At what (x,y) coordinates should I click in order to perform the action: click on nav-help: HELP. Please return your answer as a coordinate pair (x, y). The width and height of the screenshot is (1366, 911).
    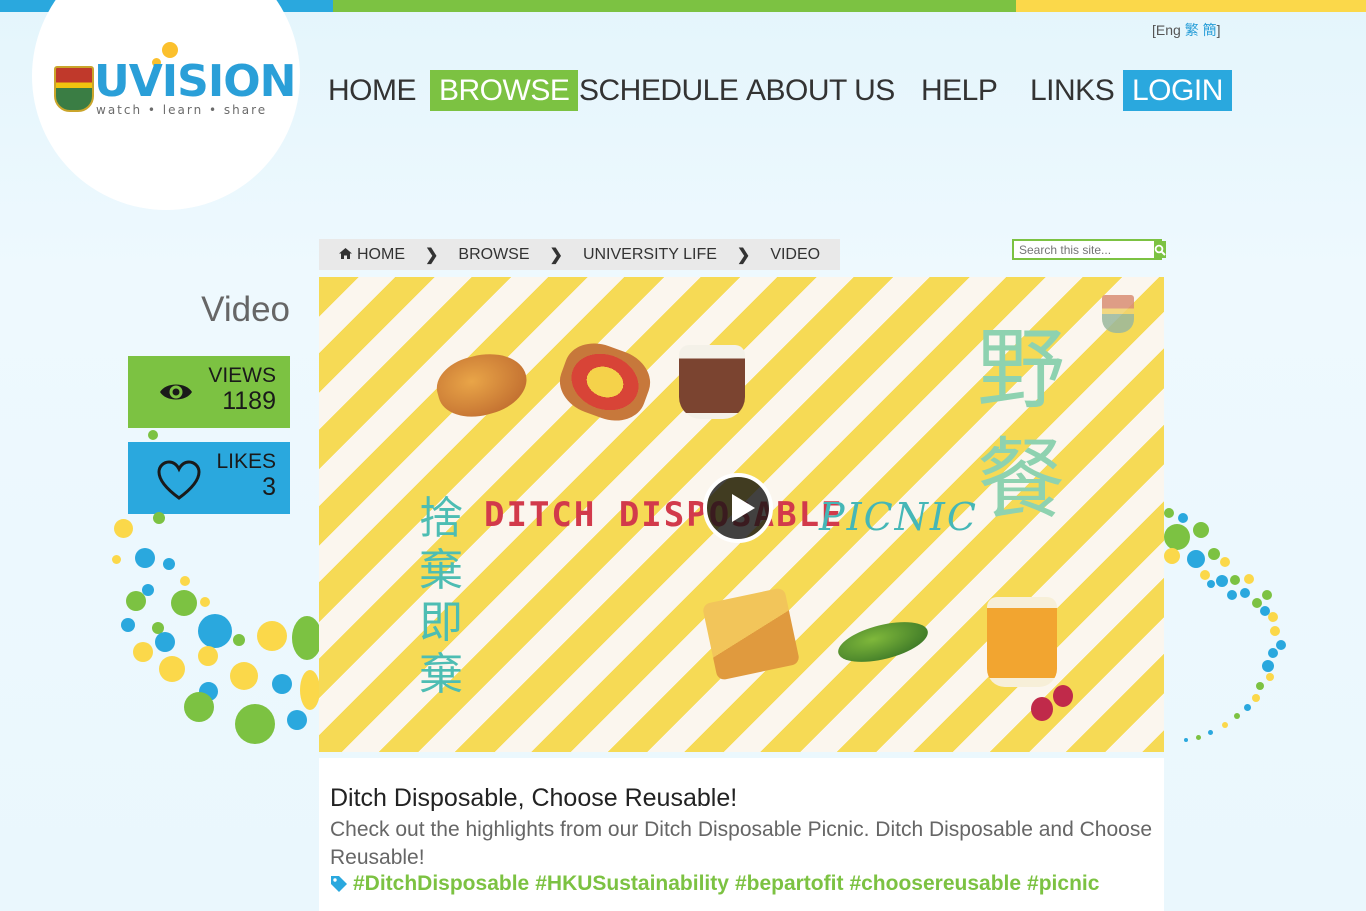
    Looking at the image, I should click on (959, 90).